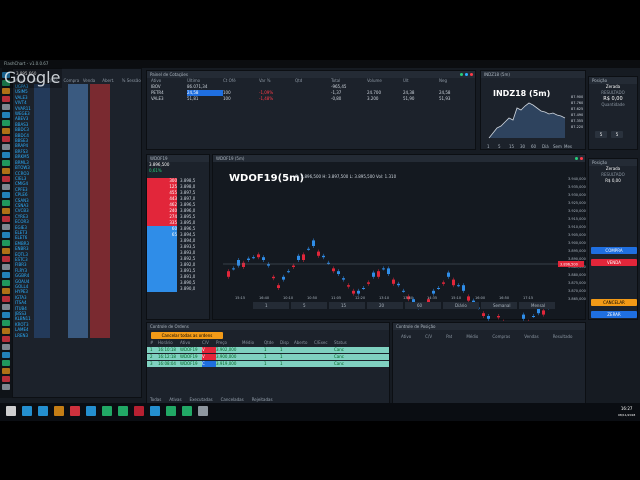 The width and height of the screenshot is (640, 480). Describe the element at coordinates (614, 314) in the screenshot. I see `zerar-button: ZERAR` at that location.